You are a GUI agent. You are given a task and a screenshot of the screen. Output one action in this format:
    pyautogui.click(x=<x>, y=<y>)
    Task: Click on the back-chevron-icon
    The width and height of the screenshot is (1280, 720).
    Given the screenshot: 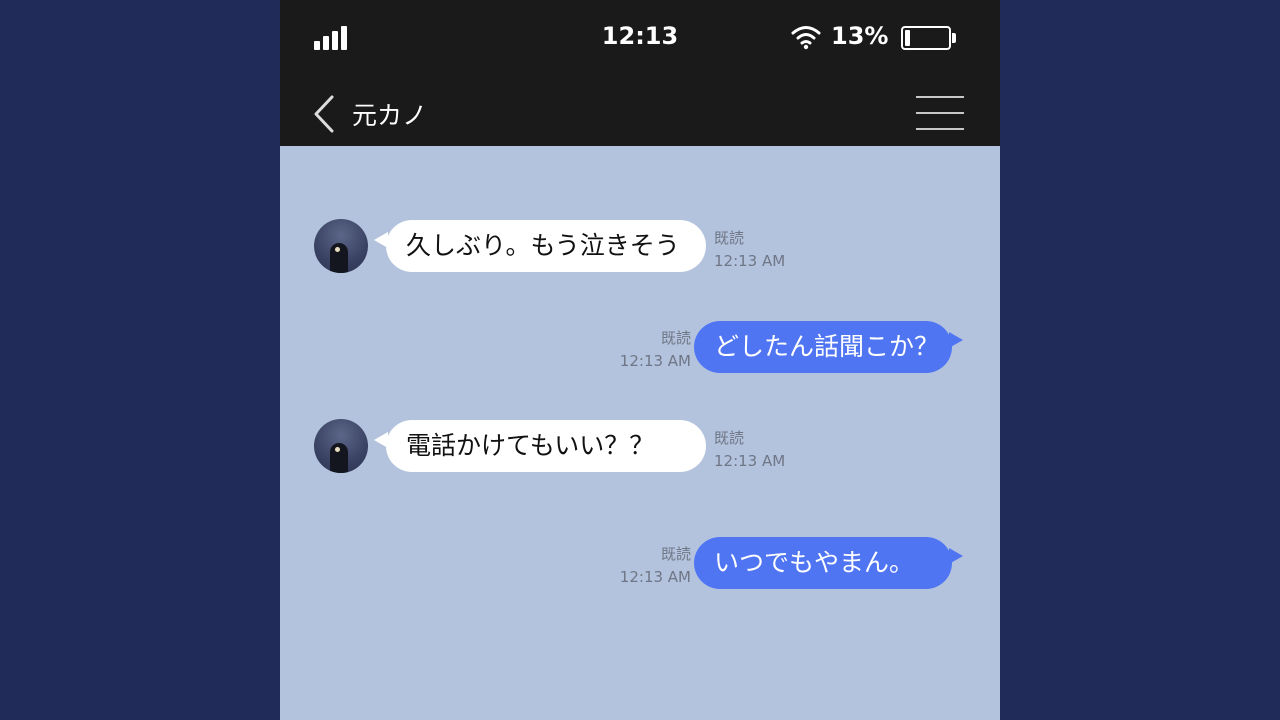 What is the action you would take?
    pyautogui.click(x=325, y=114)
    